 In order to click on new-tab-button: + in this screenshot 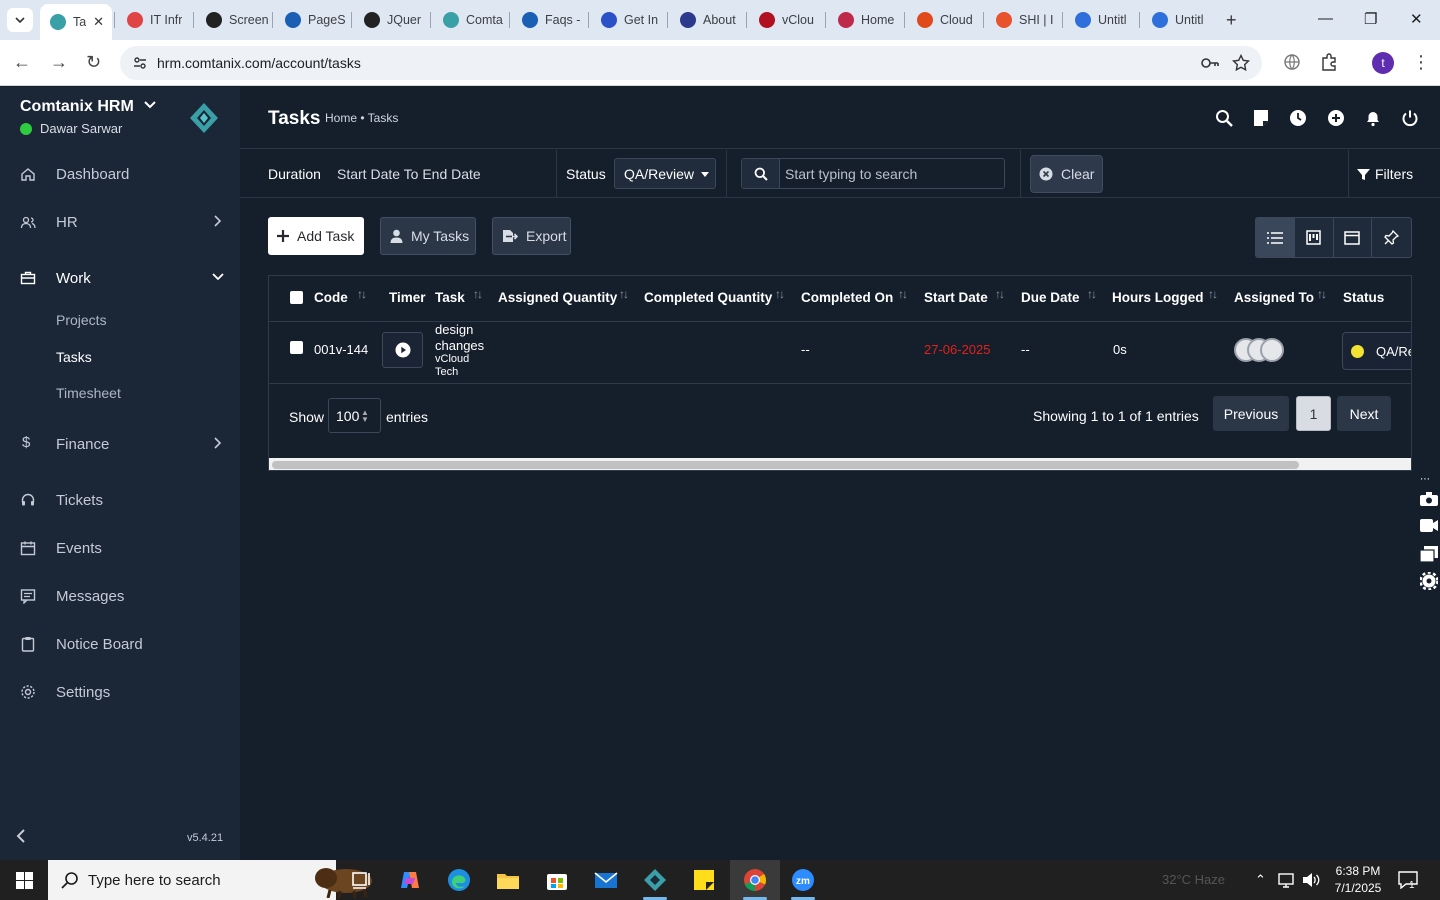, I will do `click(1231, 20)`.